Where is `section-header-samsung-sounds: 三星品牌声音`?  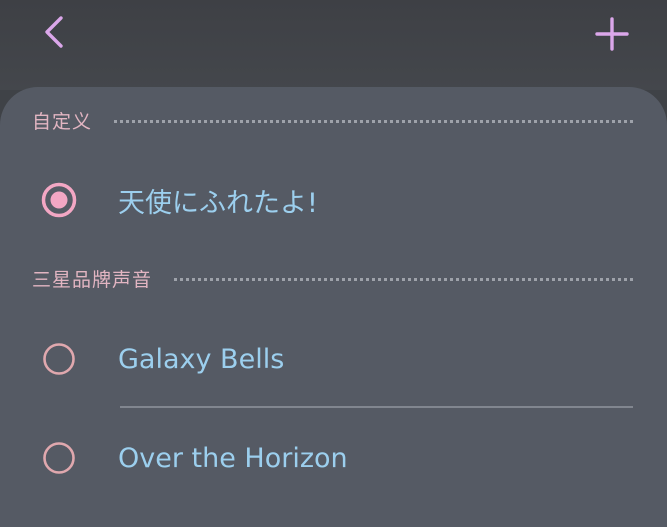
section-header-samsung-sounds: 三星品牌声音 is located at coordinates (332, 278).